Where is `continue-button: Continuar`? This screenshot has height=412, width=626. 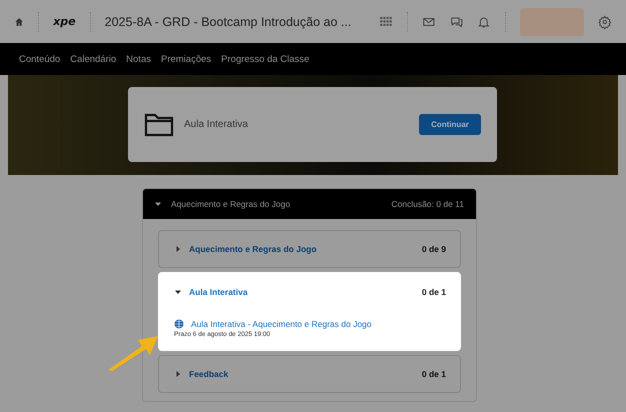 continue-button: Continuar is located at coordinates (450, 124).